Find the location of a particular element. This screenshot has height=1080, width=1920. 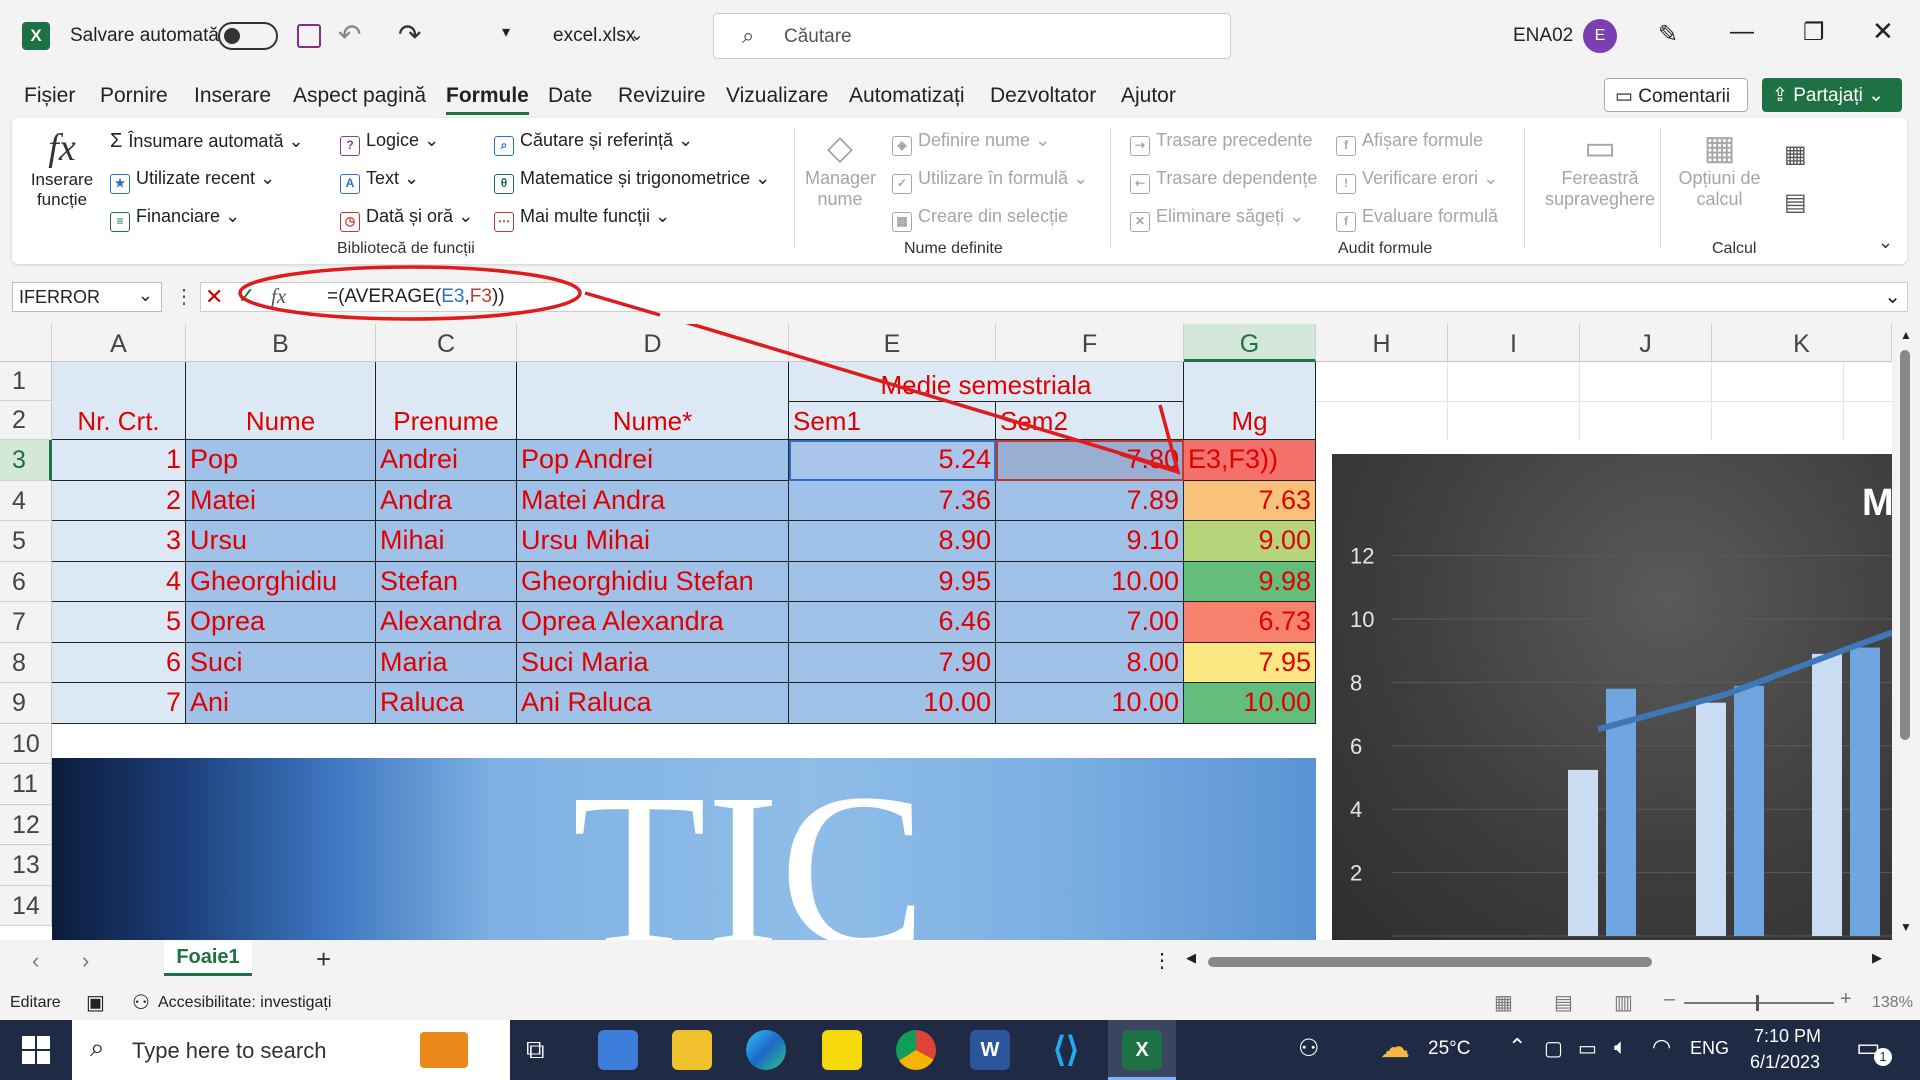

cell-nume-full: Oprea Alexandra is located at coordinates (653, 622).